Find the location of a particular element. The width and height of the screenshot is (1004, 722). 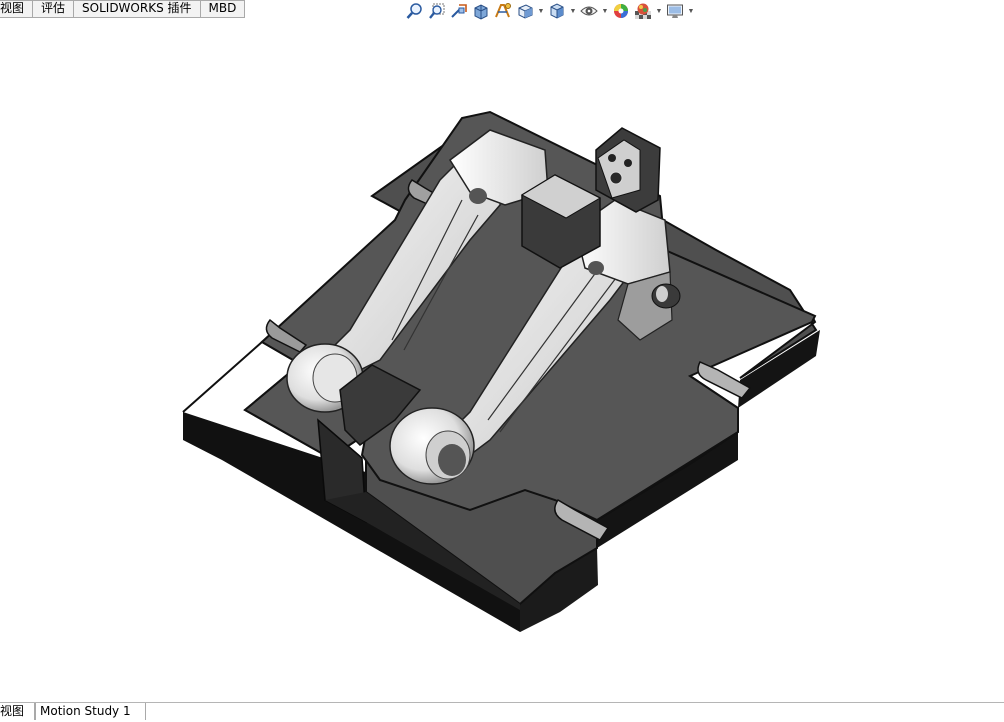

display-style-dropdown-icon: ▼ is located at coordinates (573, 11).